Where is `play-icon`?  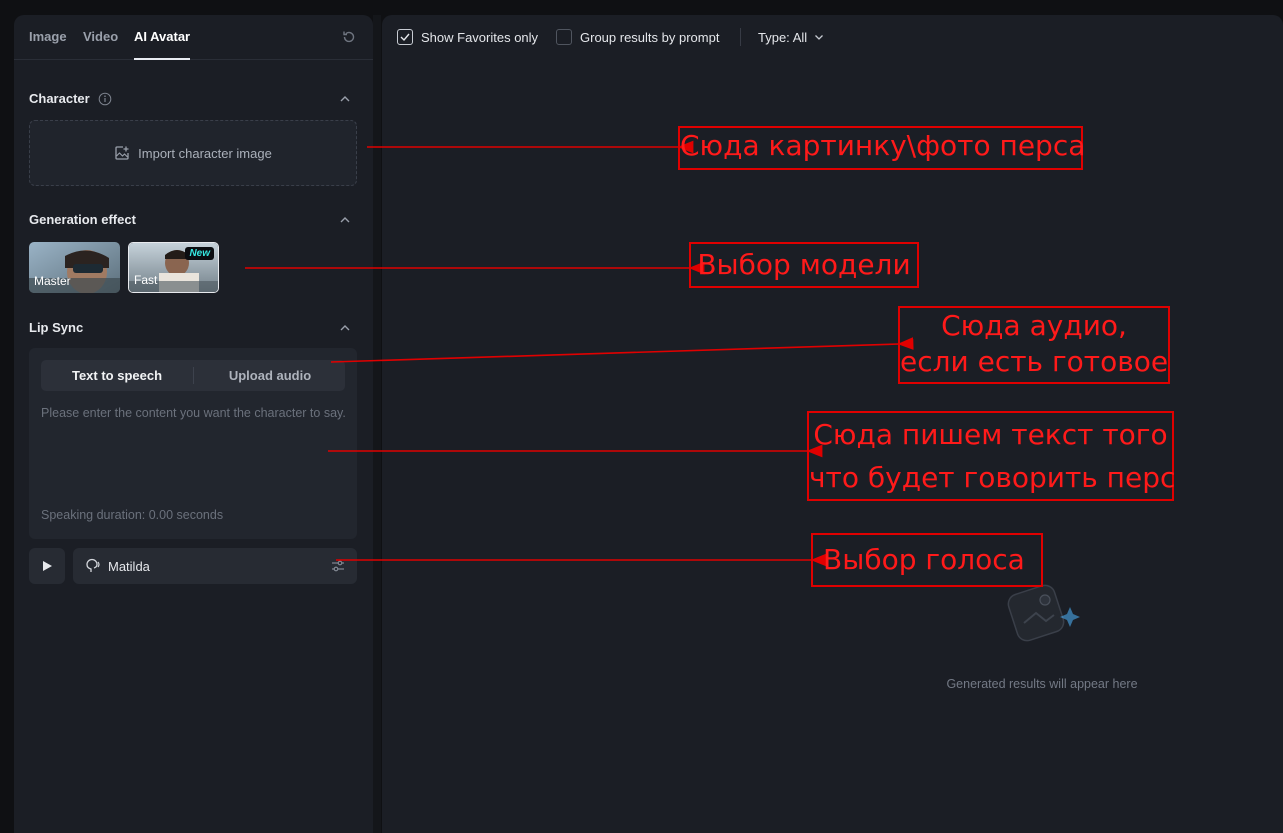
play-icon is located at coordinates (47, 566).